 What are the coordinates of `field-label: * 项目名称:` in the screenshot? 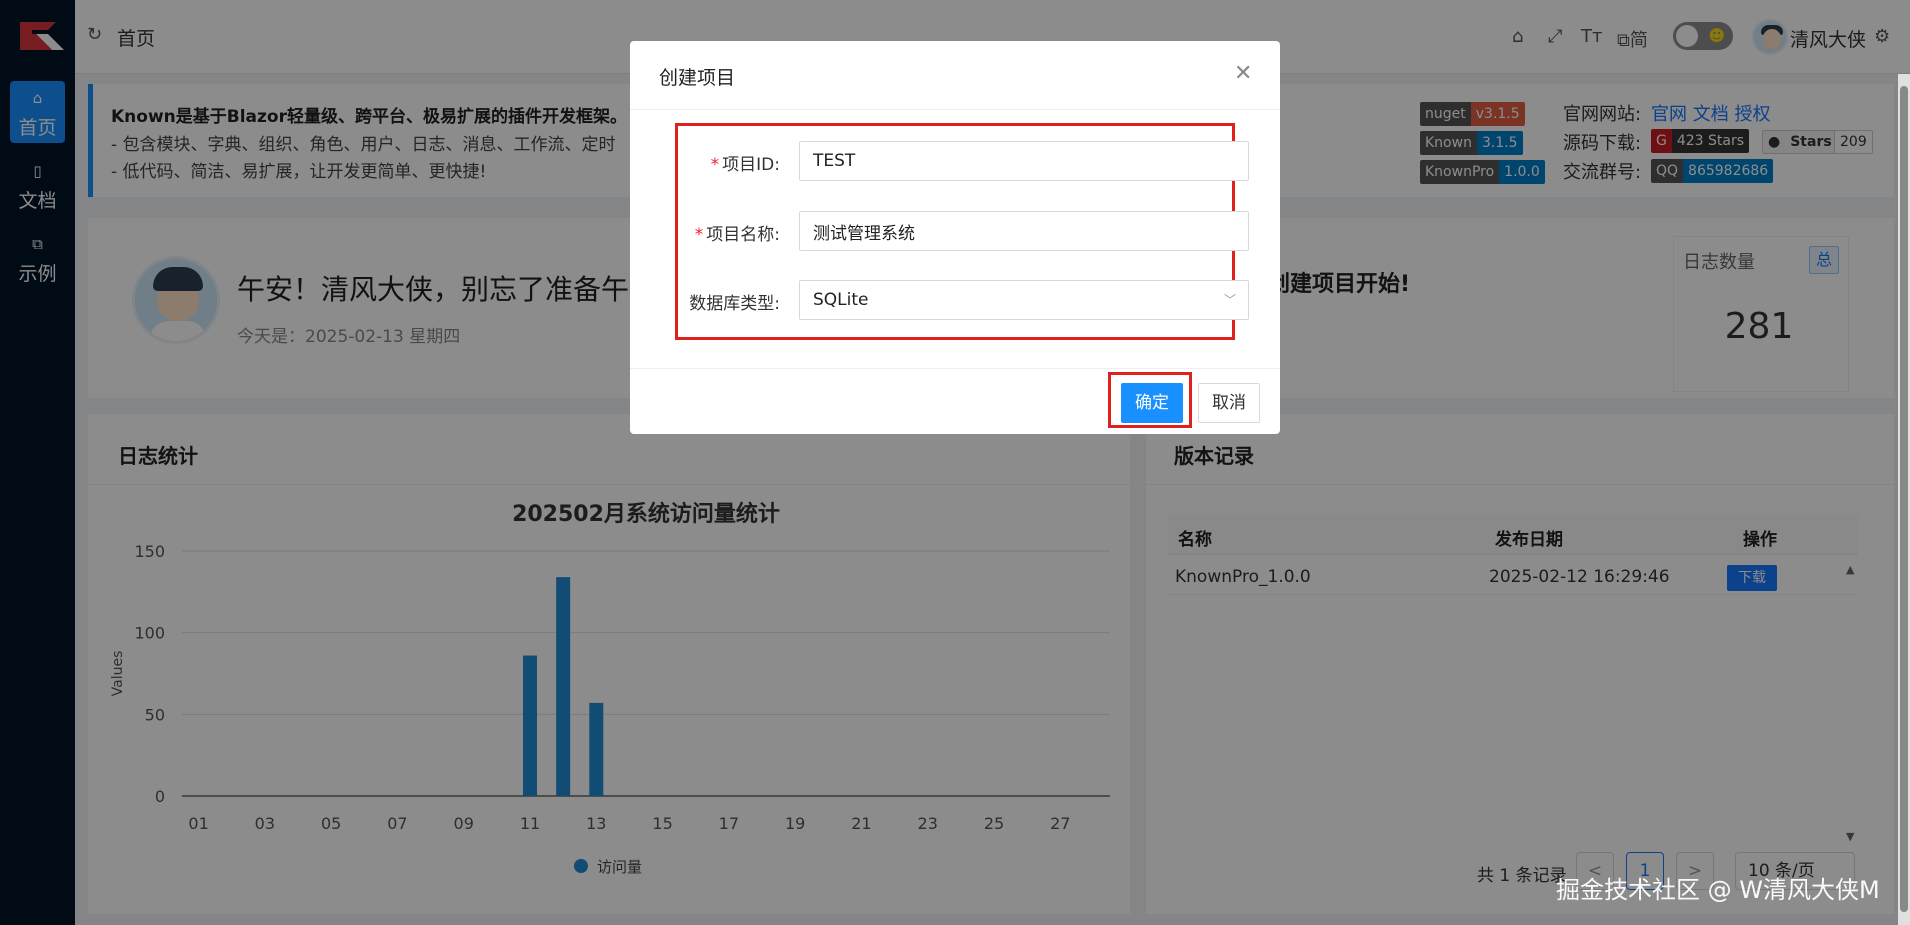 It's located at (715, 232).